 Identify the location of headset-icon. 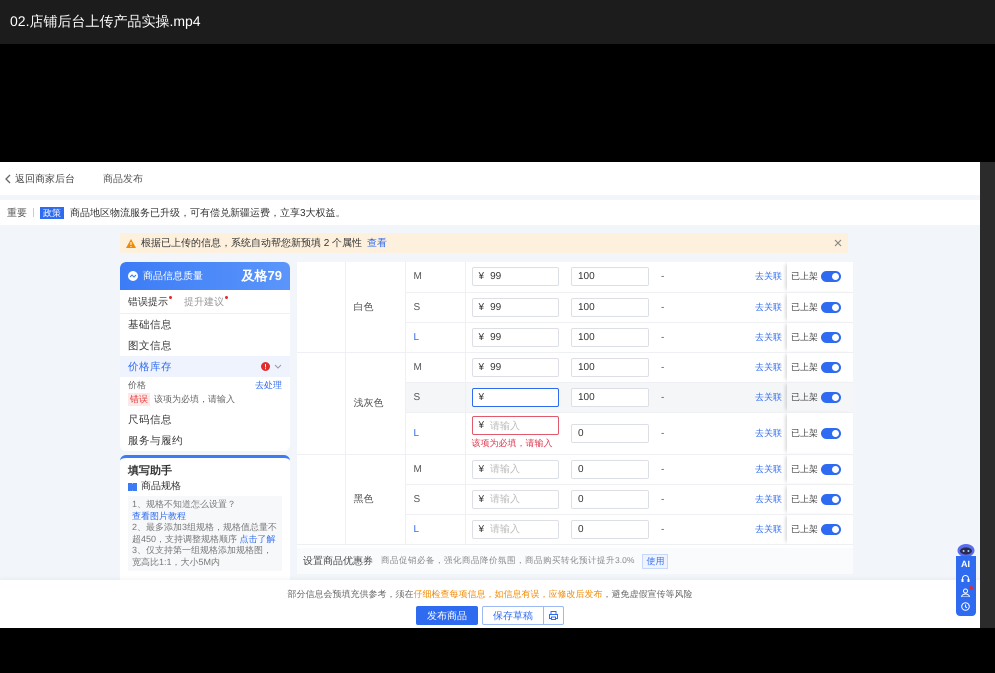
(965, 578).